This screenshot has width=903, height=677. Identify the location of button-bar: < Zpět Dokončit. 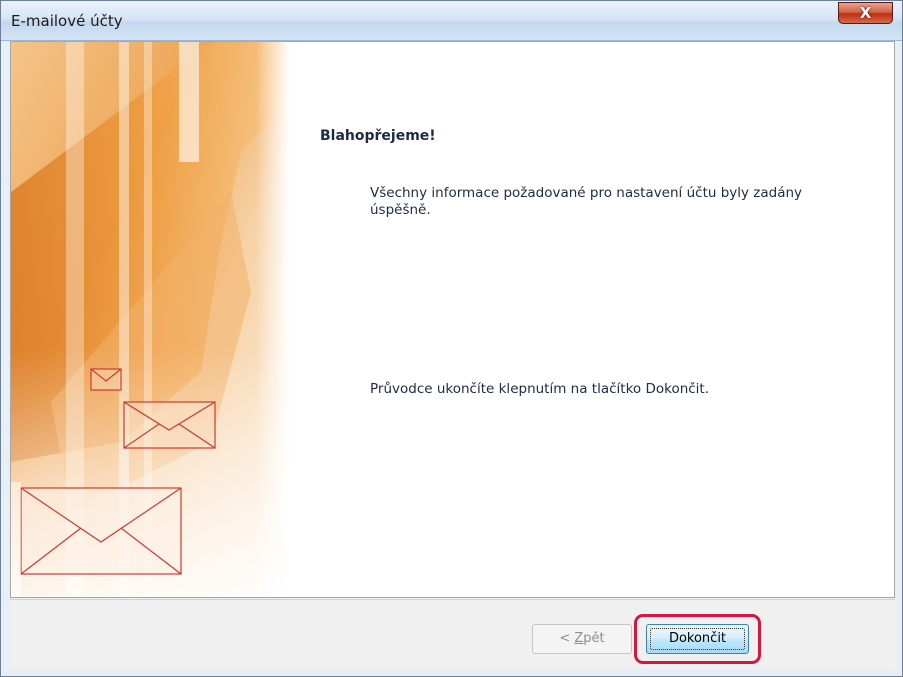
(452, 634).